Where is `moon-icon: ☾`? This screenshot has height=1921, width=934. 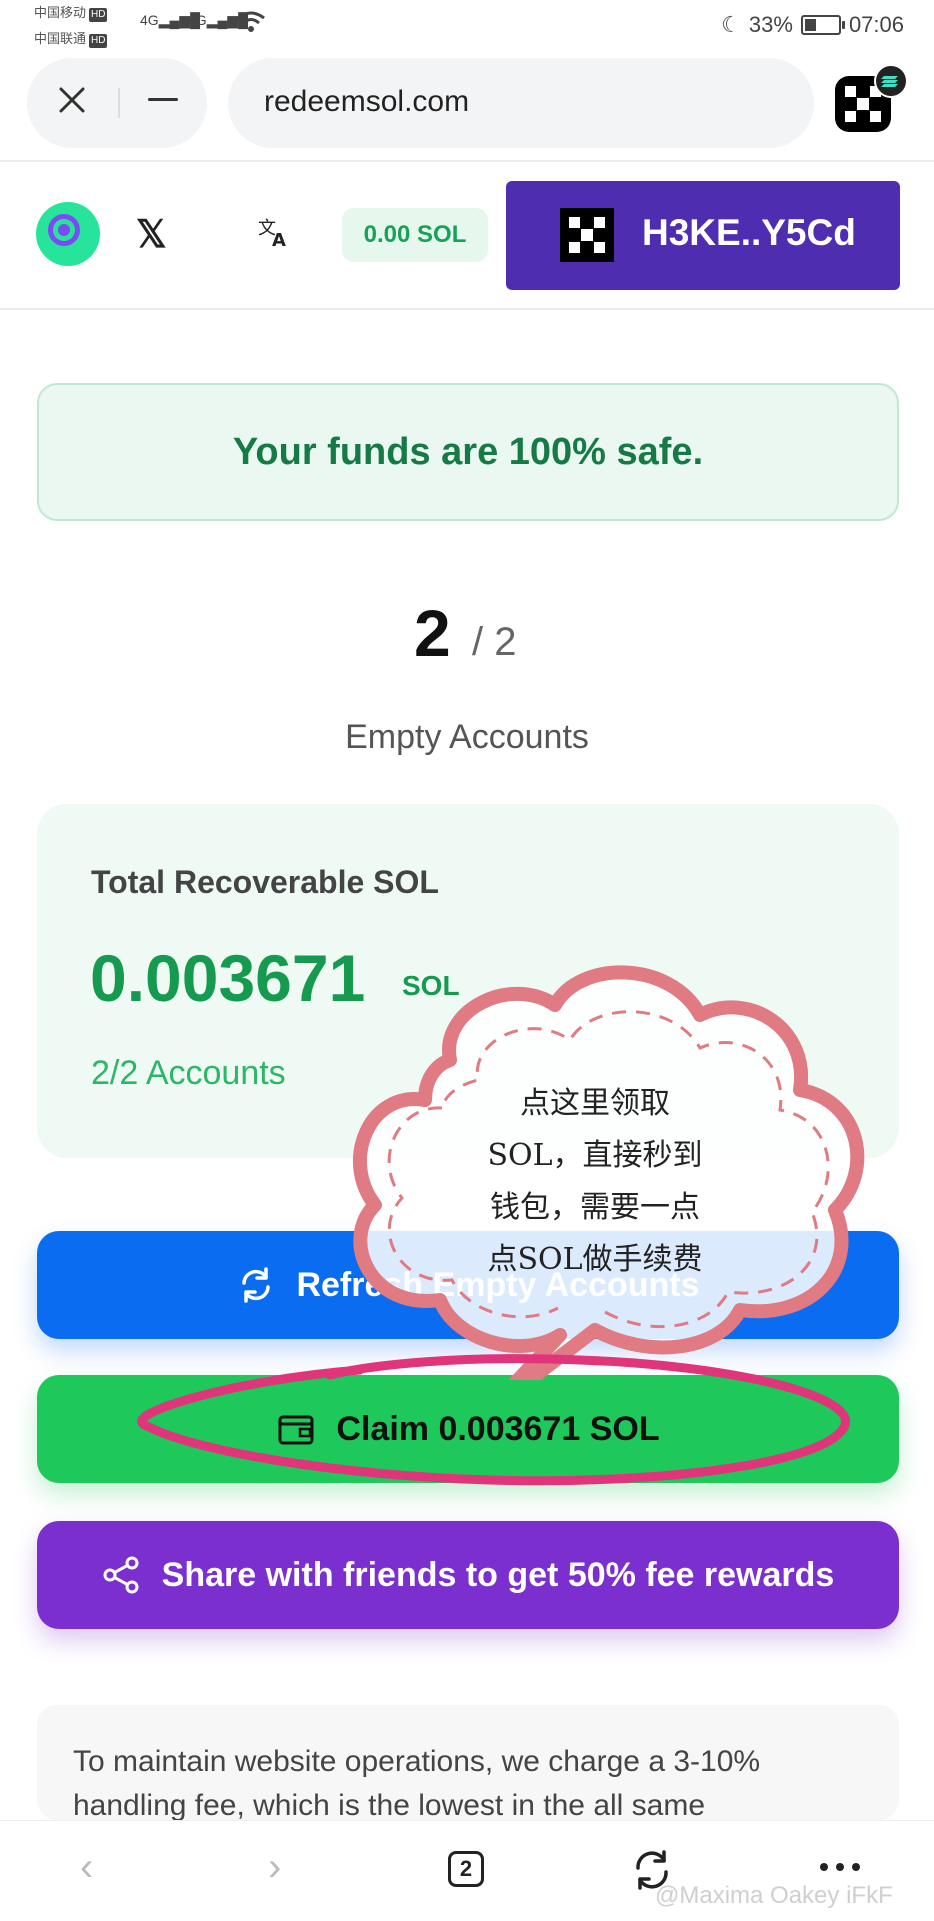
moon-icon: ☾ is located at coordinates (731, 24).